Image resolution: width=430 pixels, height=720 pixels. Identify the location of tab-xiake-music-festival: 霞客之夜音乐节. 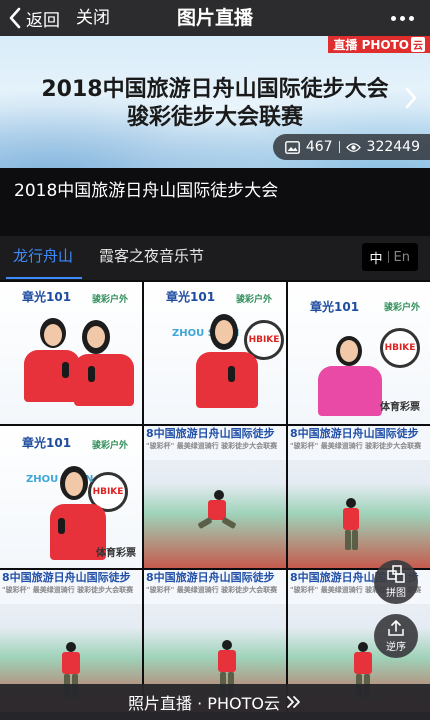
(151, 258).